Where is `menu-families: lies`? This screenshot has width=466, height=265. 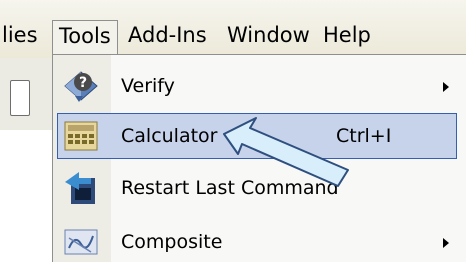 menu-families: lies is located at coordinates (22, 35).